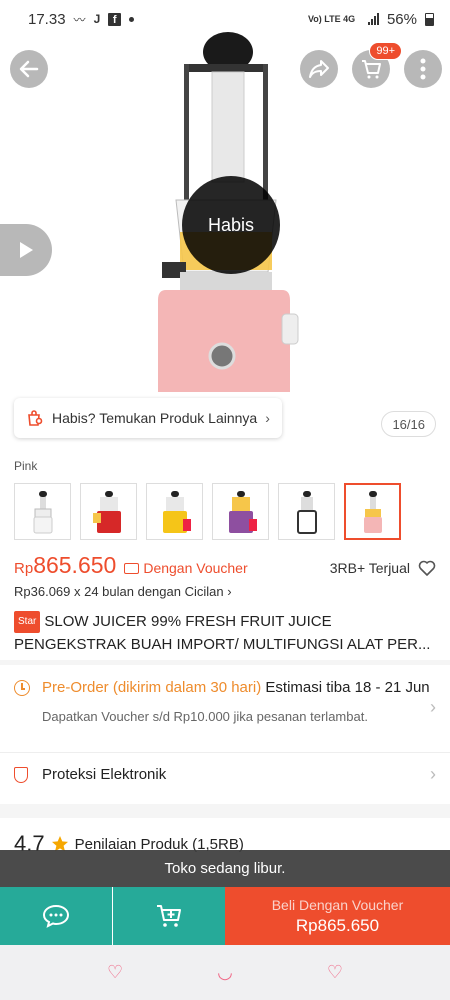 The width and height of the screenshot is (450, 1000). Describe the element at coordinates (132, 568) in the screenshot. I see `voucher-icon` at that location.